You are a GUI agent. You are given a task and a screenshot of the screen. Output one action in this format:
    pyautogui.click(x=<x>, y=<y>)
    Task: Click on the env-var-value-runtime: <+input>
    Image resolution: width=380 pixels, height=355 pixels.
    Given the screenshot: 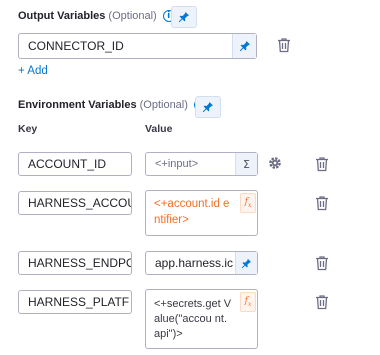 What is the action you would take?
    pyautogui.click(x=177, y=164)
    